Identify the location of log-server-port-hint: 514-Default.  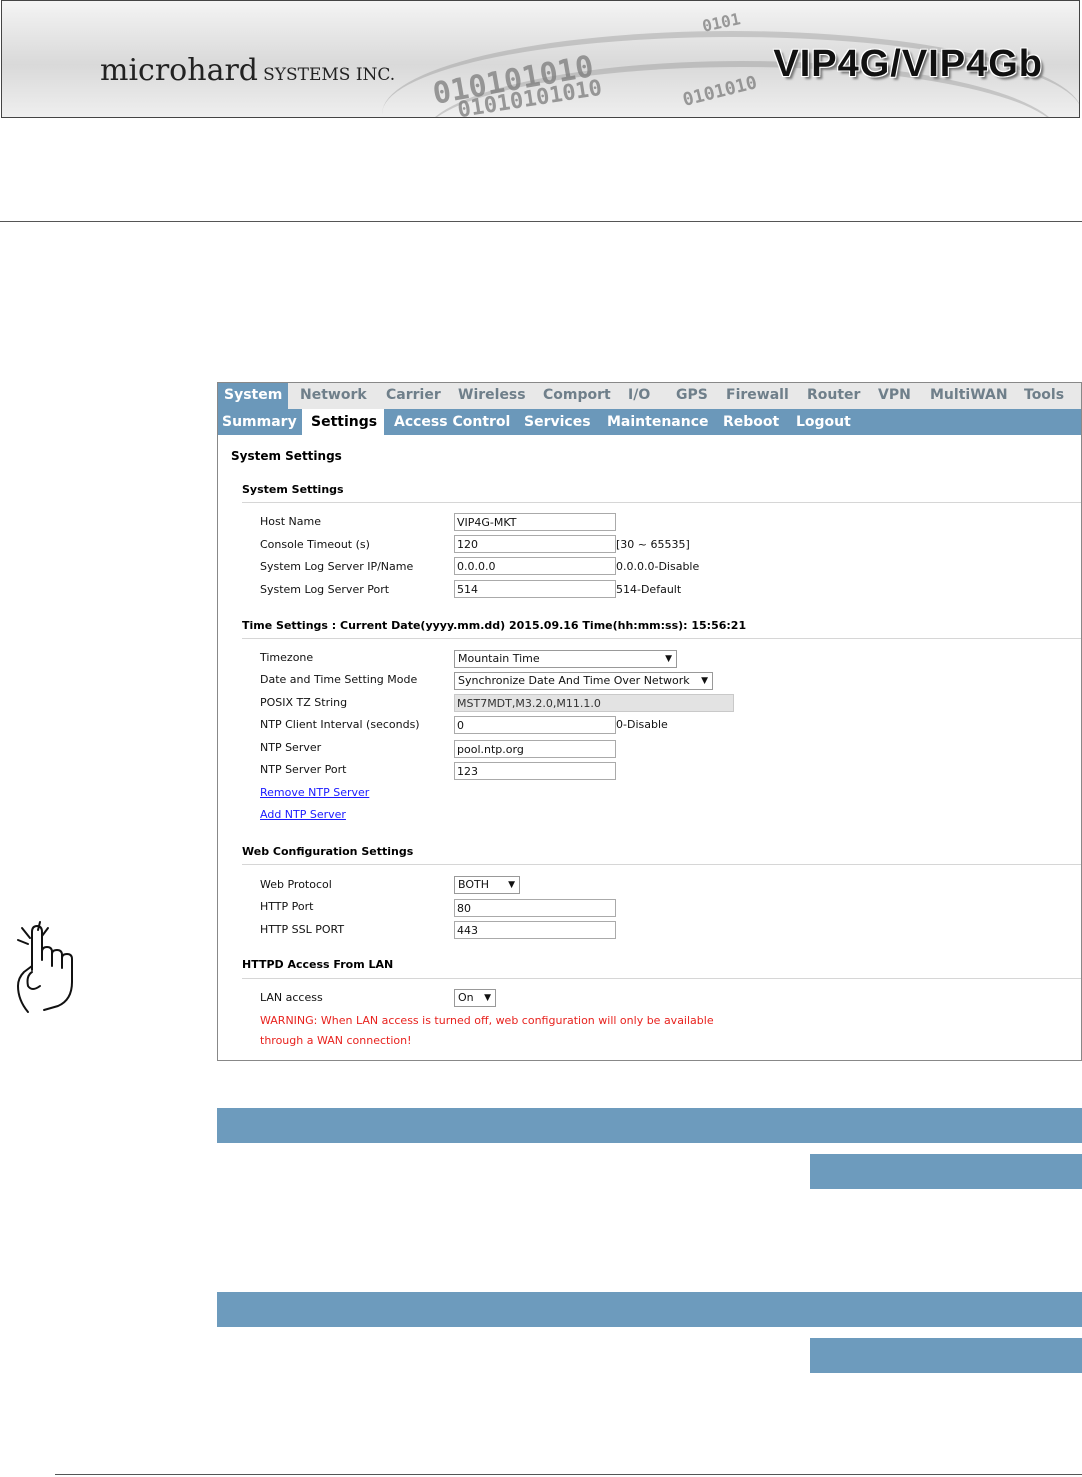
(649, 589).